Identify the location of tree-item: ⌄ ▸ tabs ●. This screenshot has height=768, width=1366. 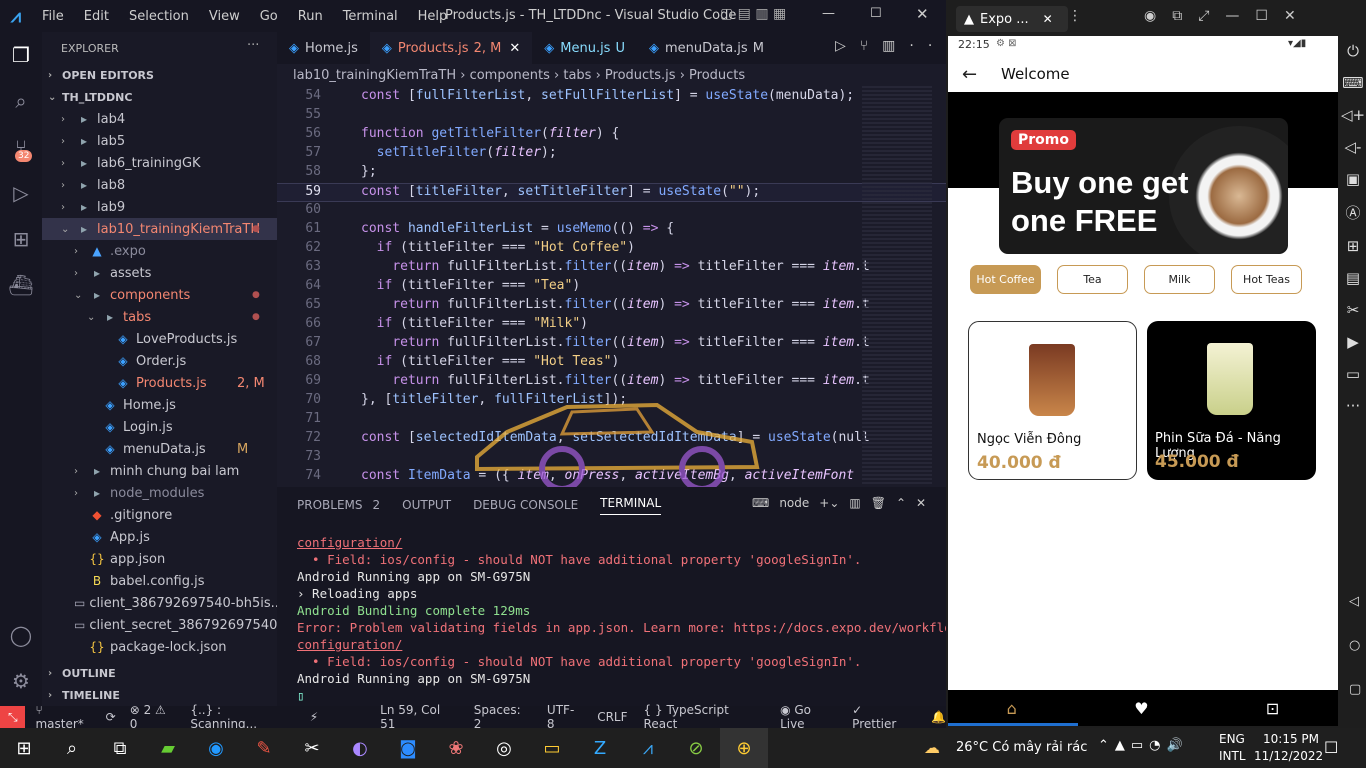
(159, 317).